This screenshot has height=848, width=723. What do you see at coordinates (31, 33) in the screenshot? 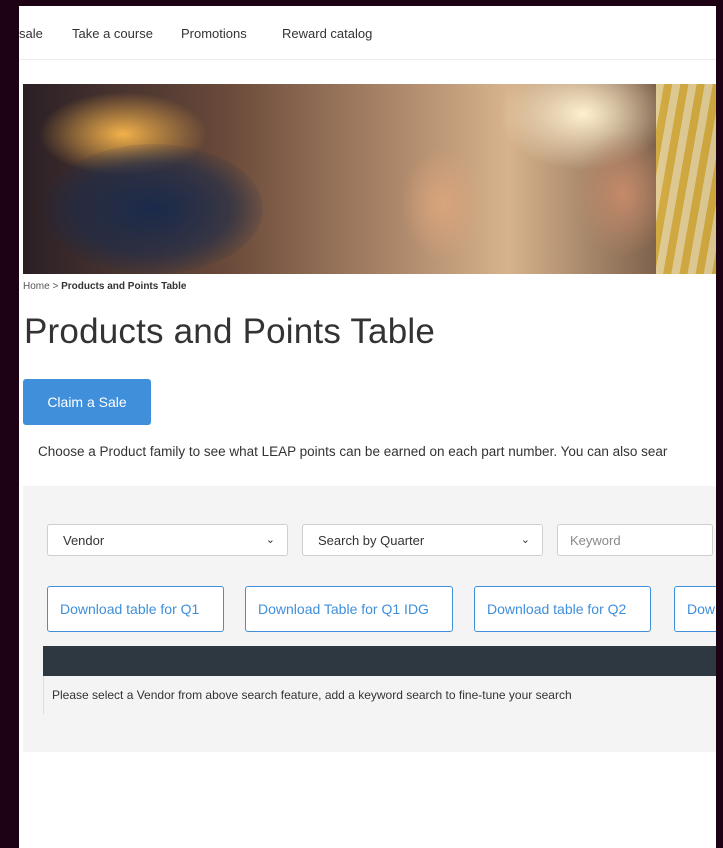
I see `nav-item-sale: sale` at bounding box center [31, 33].